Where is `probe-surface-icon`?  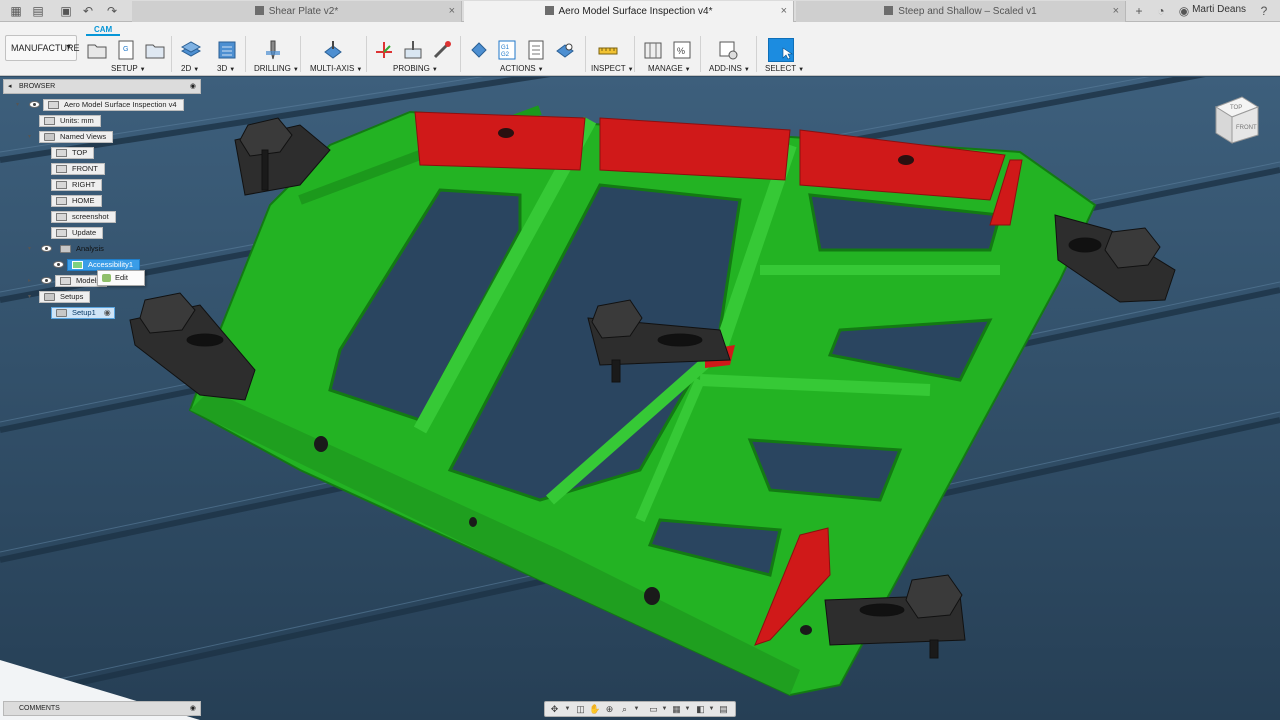
probe-surface-icon is located at coordinates (413, 50).